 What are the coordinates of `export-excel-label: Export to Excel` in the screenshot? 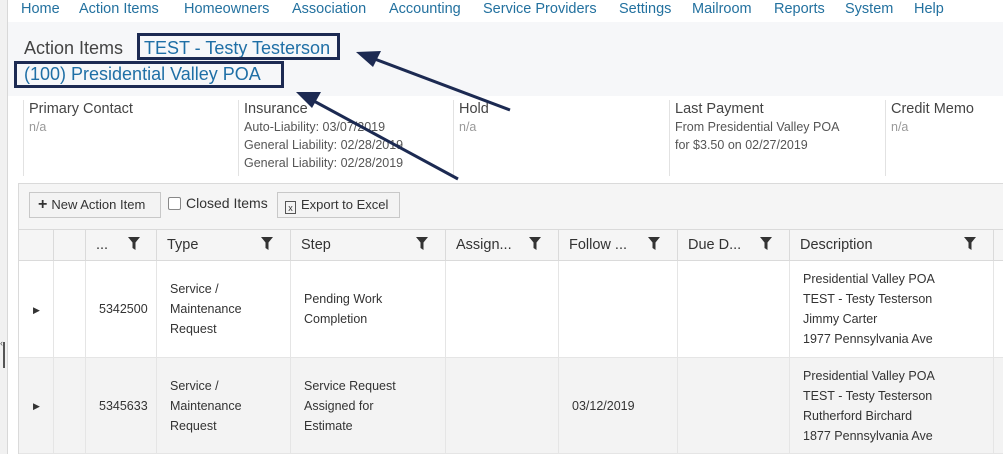 It's located at (345, 204).